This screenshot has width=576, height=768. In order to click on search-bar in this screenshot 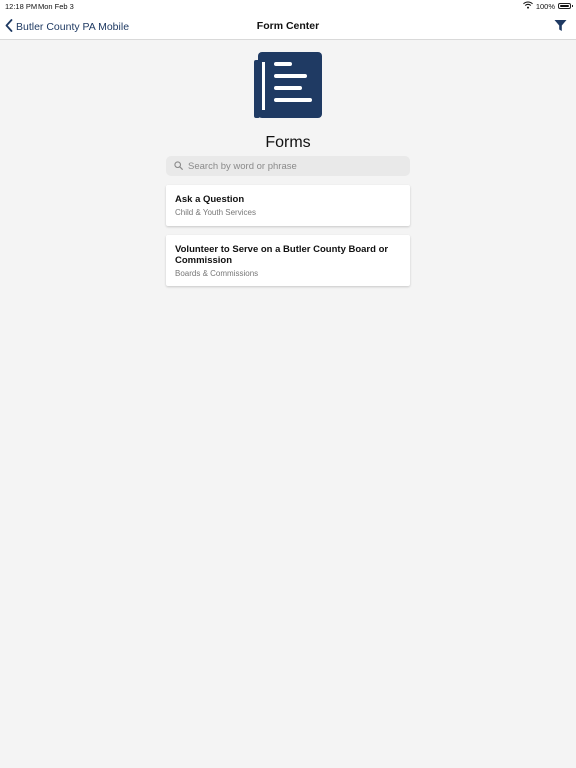, I will do `click(288, 166)`.